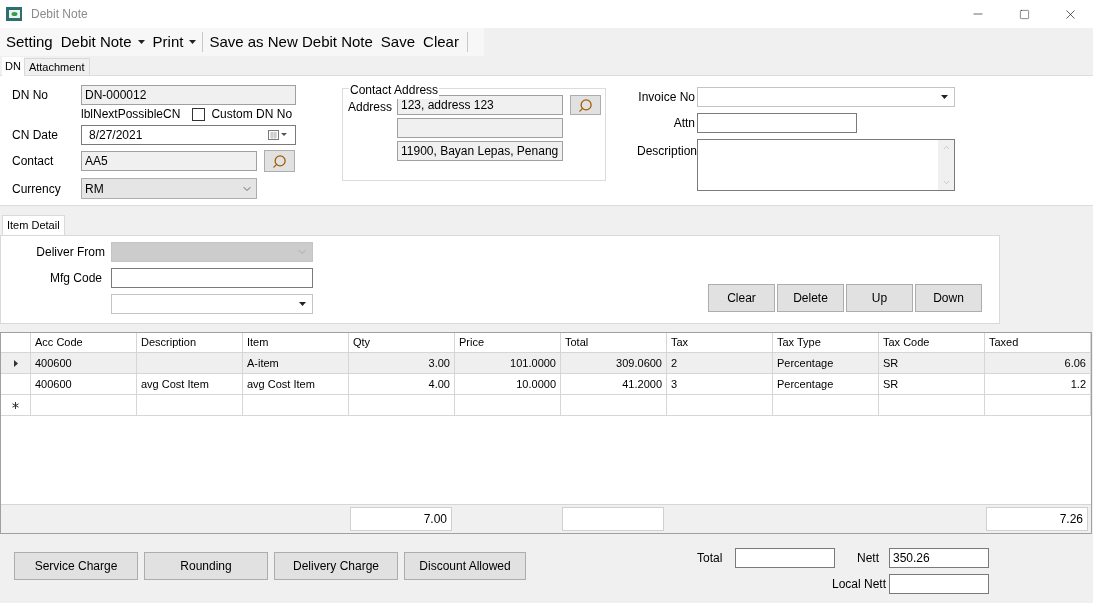 The width and height of the screenshot is (1093, 603). Describe the element at coordinates (296, 363) in the screenshot. I see `table-cell: A-item` at that location.